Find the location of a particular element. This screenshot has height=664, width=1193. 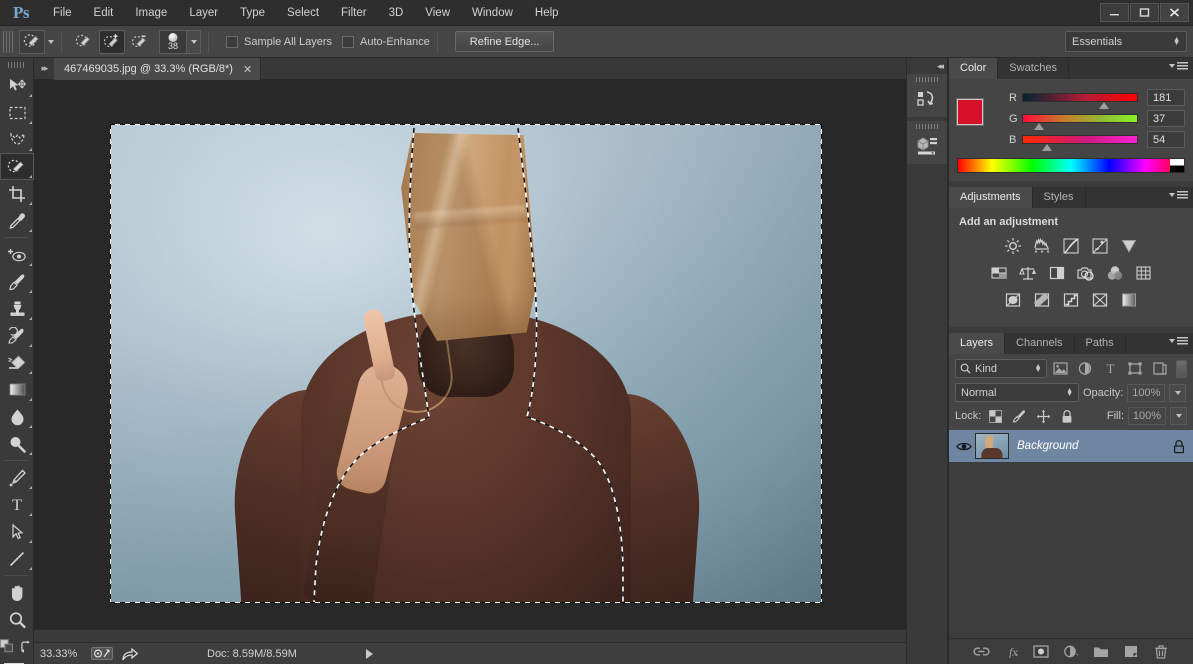

layer-thumbnail is located at coordinates (992, 446).